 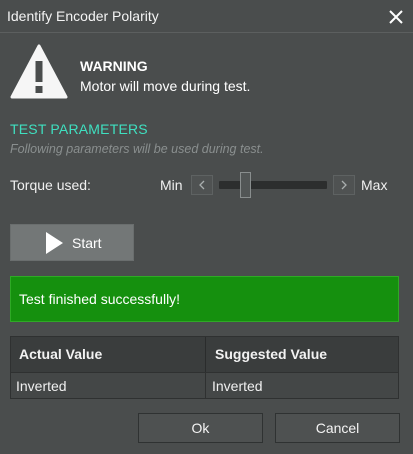 I want to click on column-header-suggested-value: Suggested Value, so click(x=302, y=354).